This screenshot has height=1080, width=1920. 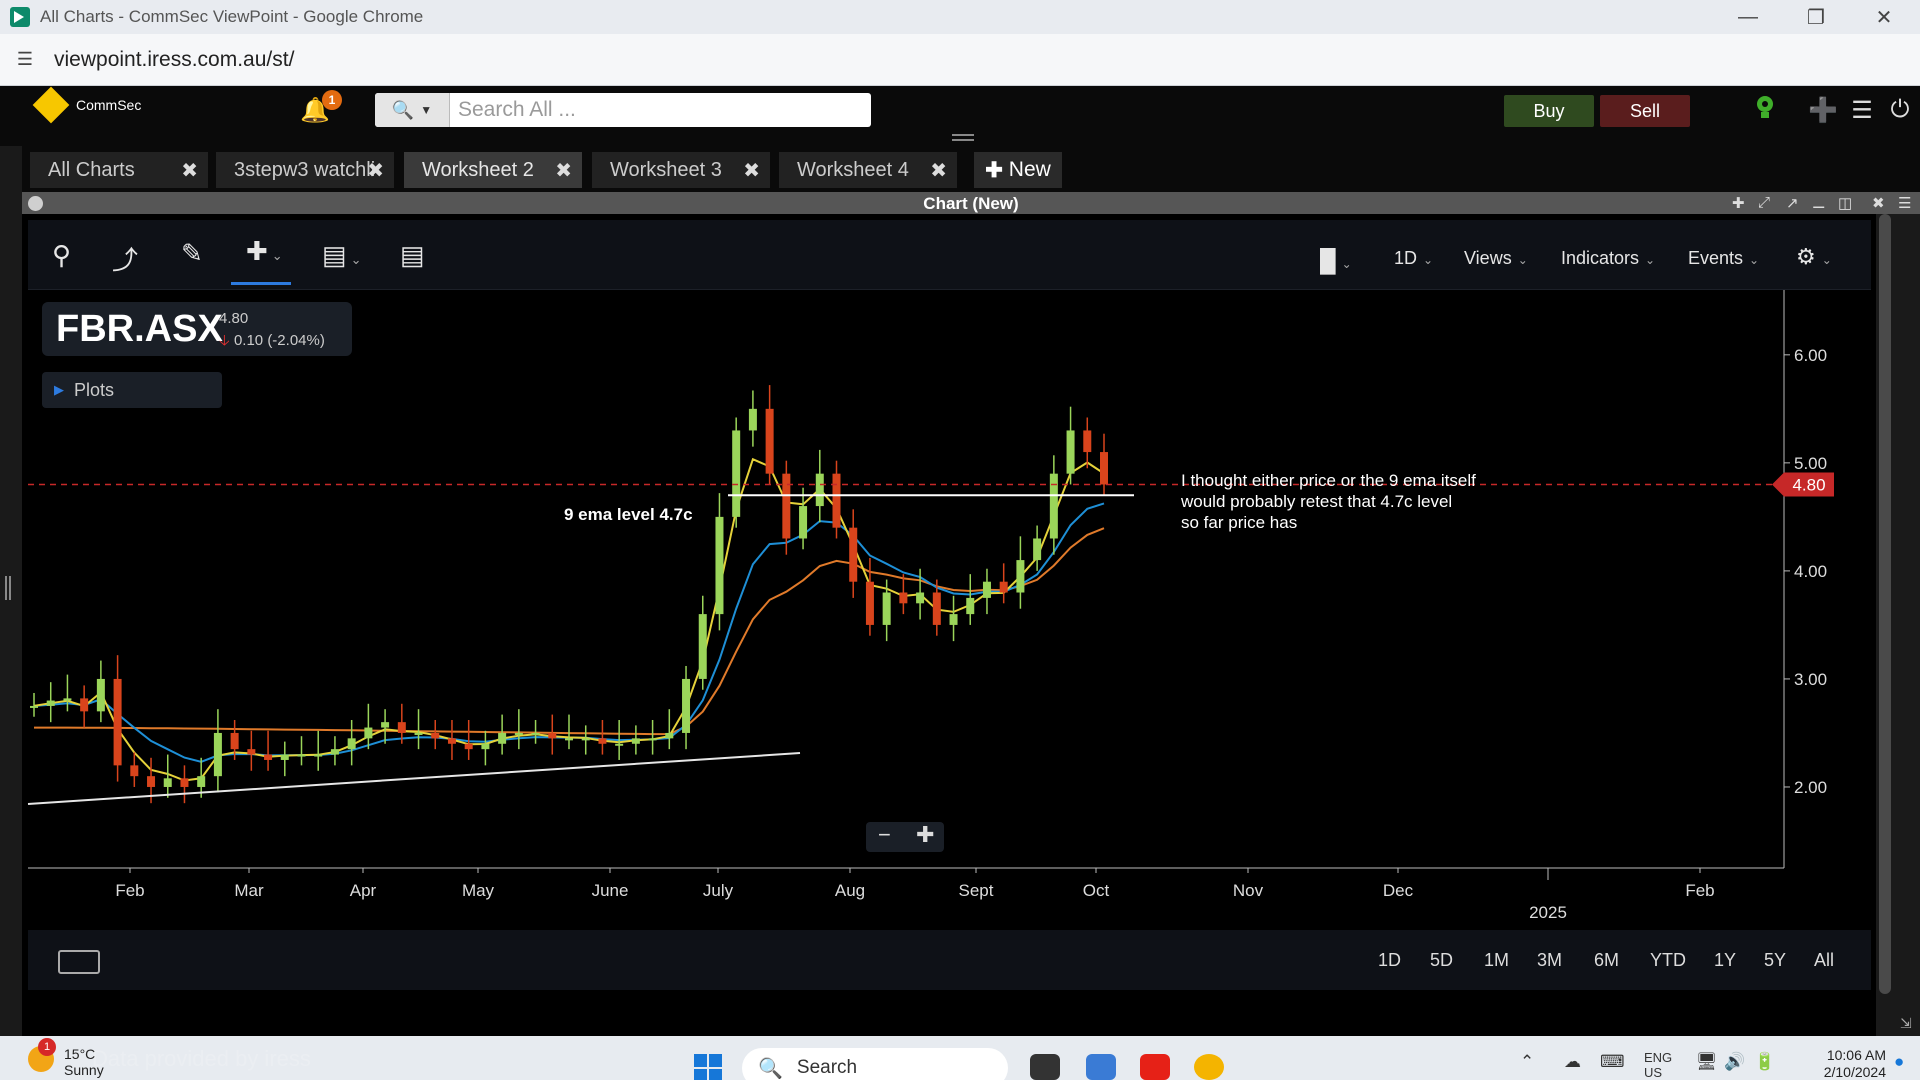 I want to click on tab-worksheet-2: Worksheet 2 ✖, so click(x=493, y=170).